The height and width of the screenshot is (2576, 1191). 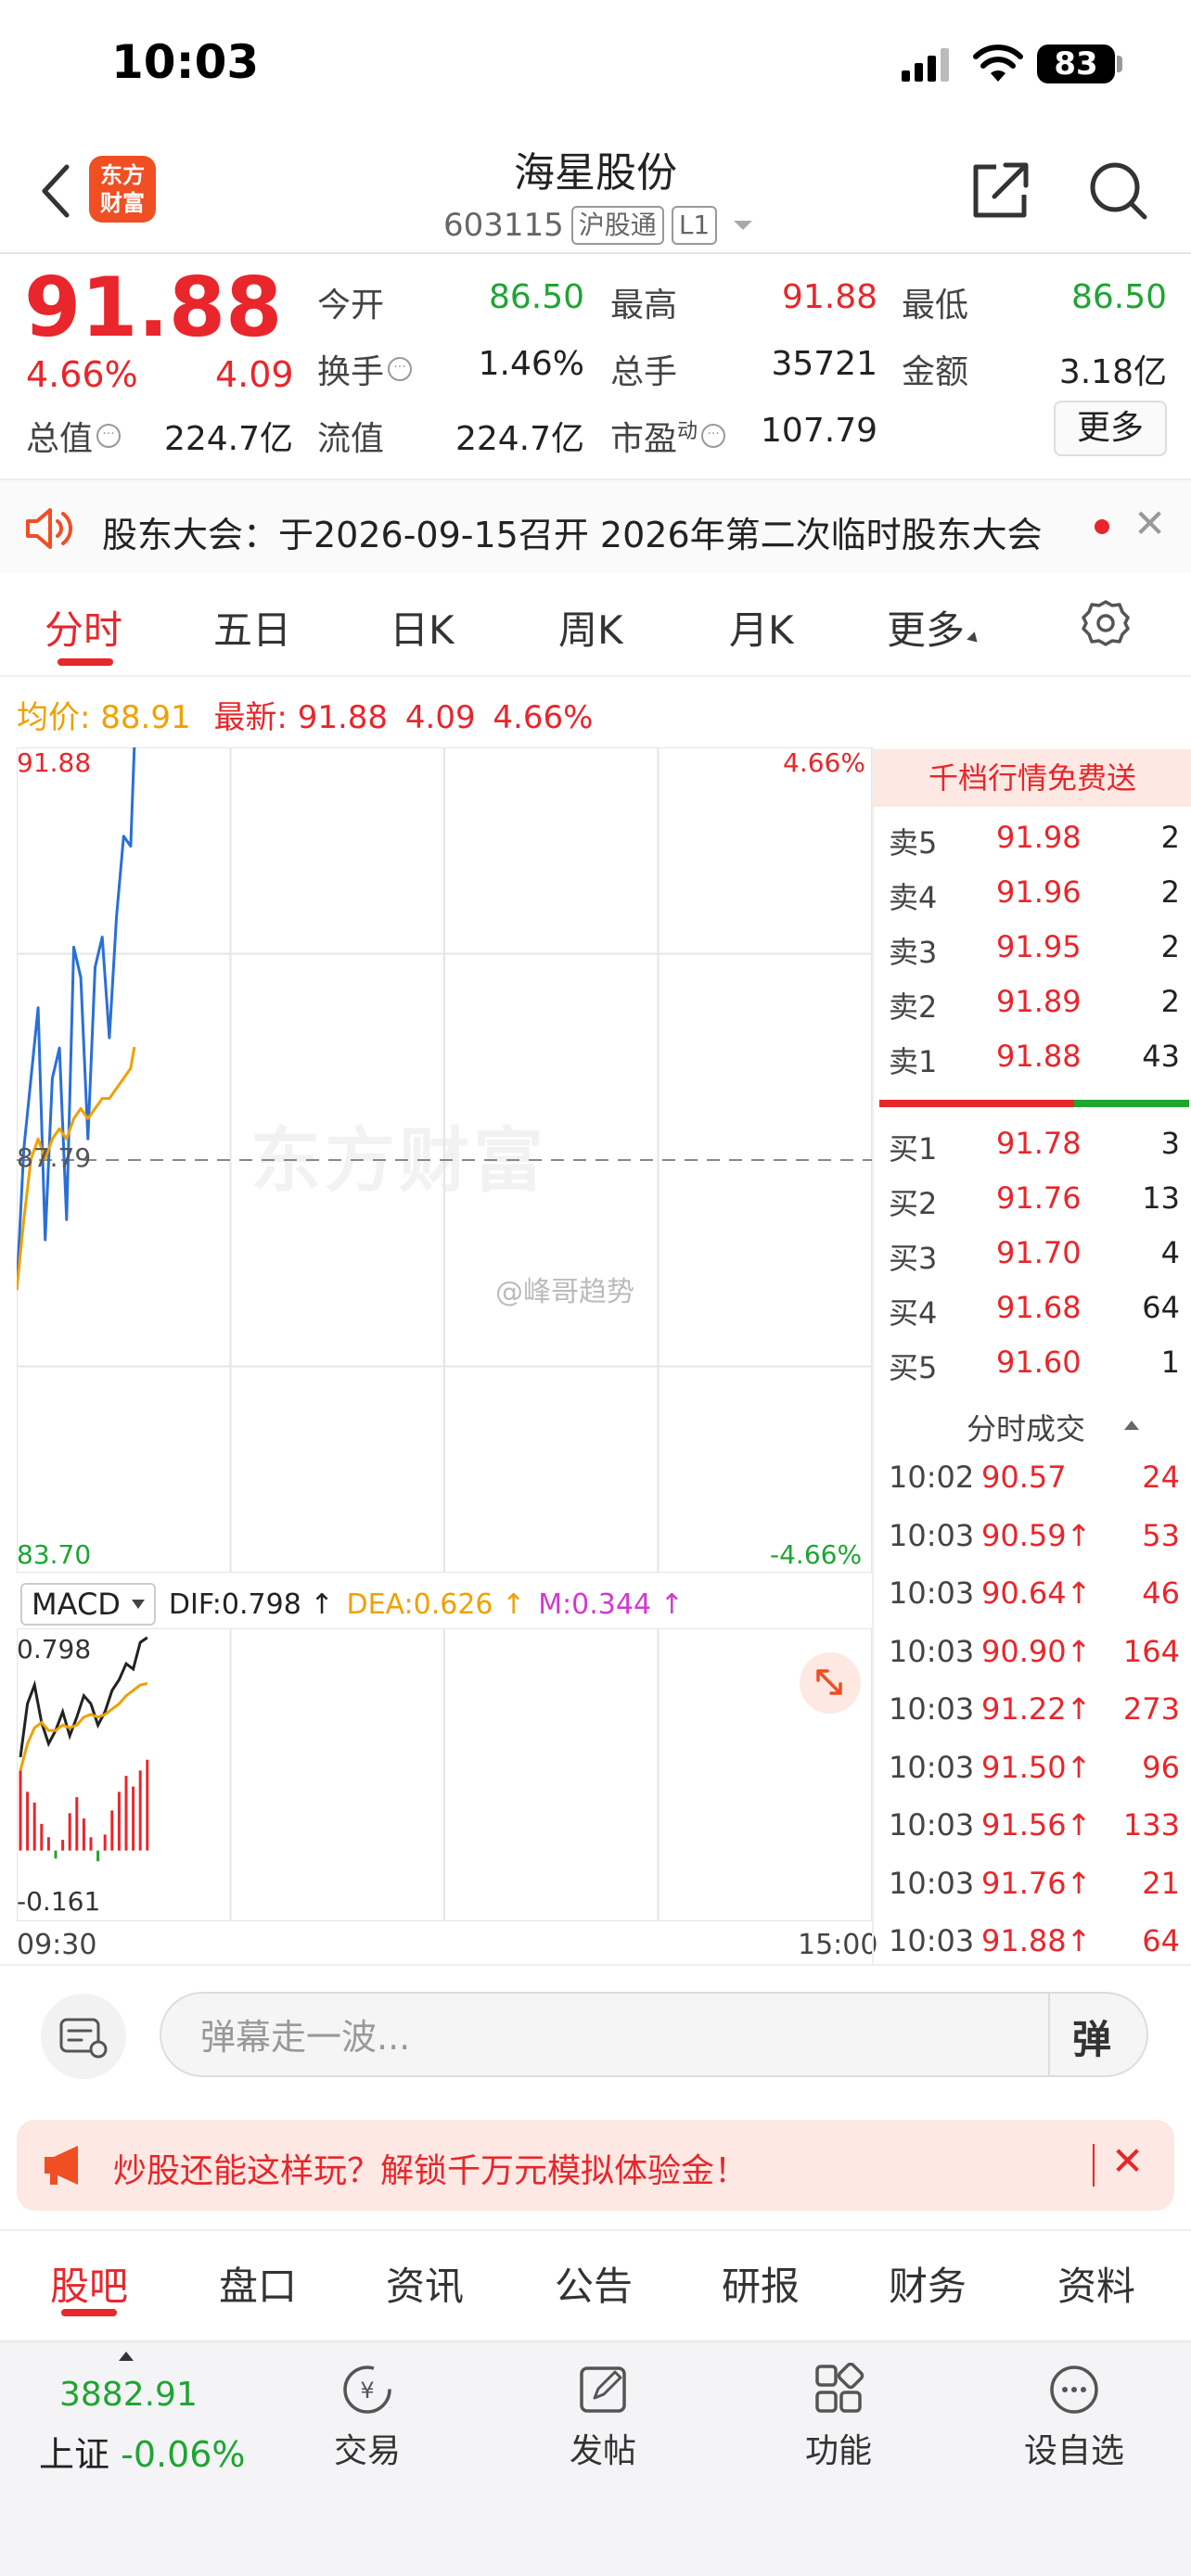 I want to click on bid-row: 买4 91.68 64, so click(x=1033, y=1309).